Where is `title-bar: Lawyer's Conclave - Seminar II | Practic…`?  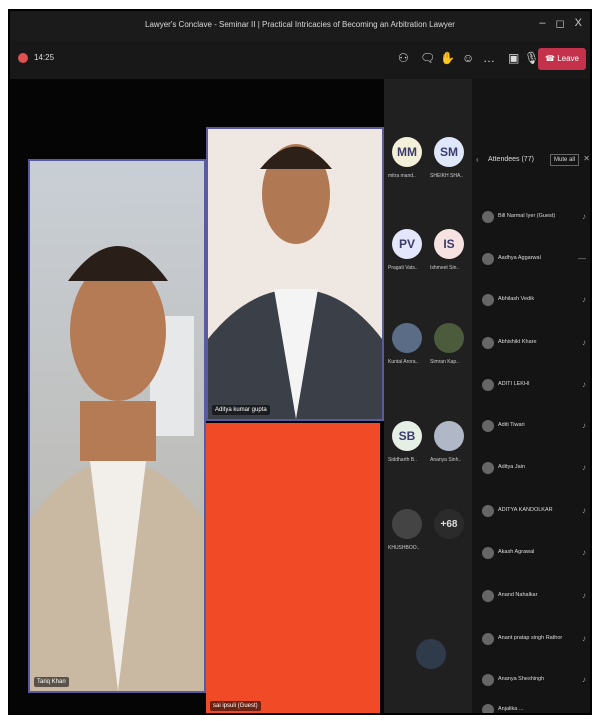 title-bar: Lawyer's Conclave - Seminar II | Practic… is located at coordinates (300, 26).